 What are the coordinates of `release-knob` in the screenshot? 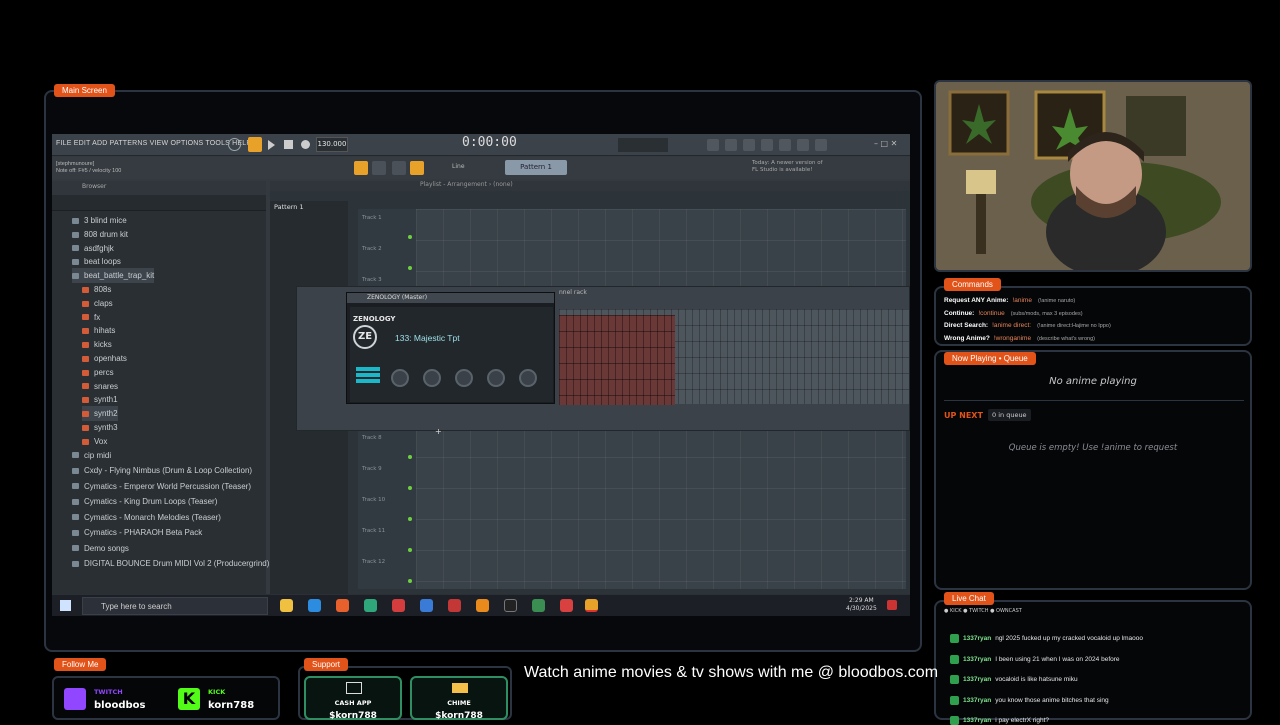 It's located at (496, 378).